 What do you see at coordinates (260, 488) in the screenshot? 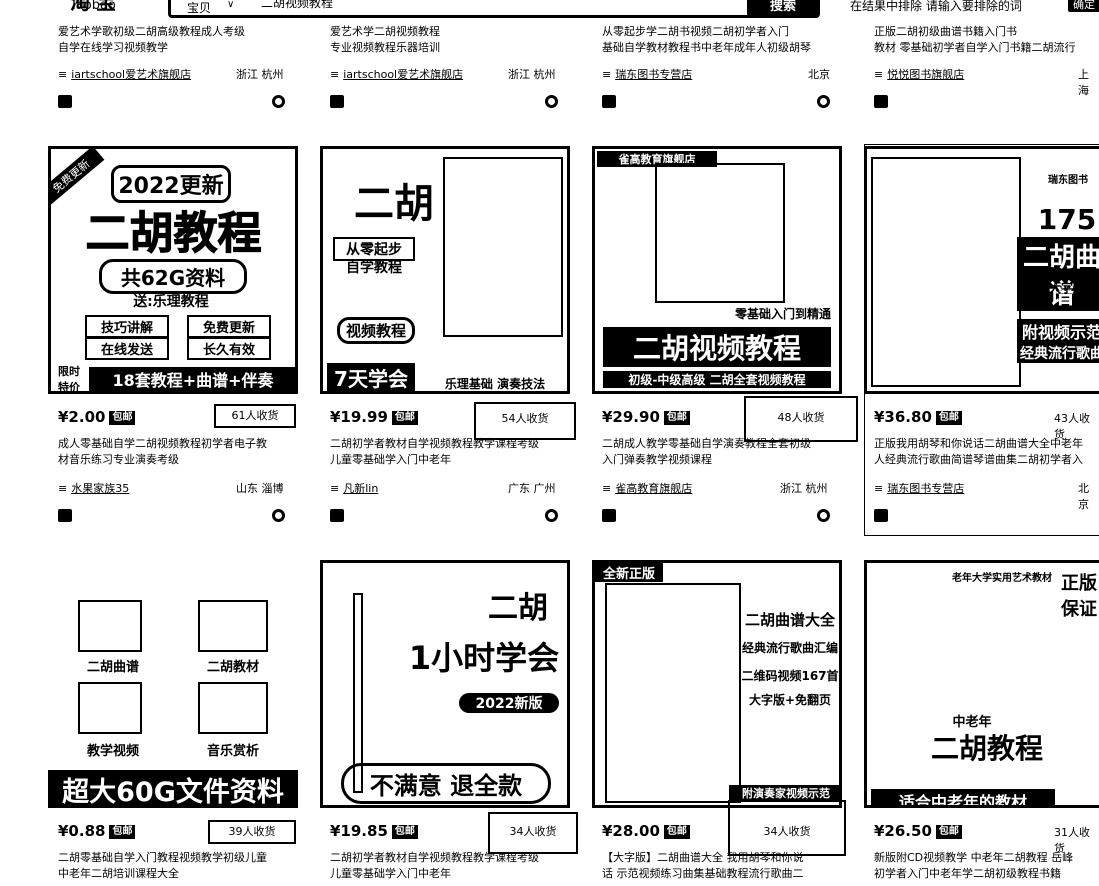
I see `shop-location: 山东 淄博` at bounding box center [260, 488].